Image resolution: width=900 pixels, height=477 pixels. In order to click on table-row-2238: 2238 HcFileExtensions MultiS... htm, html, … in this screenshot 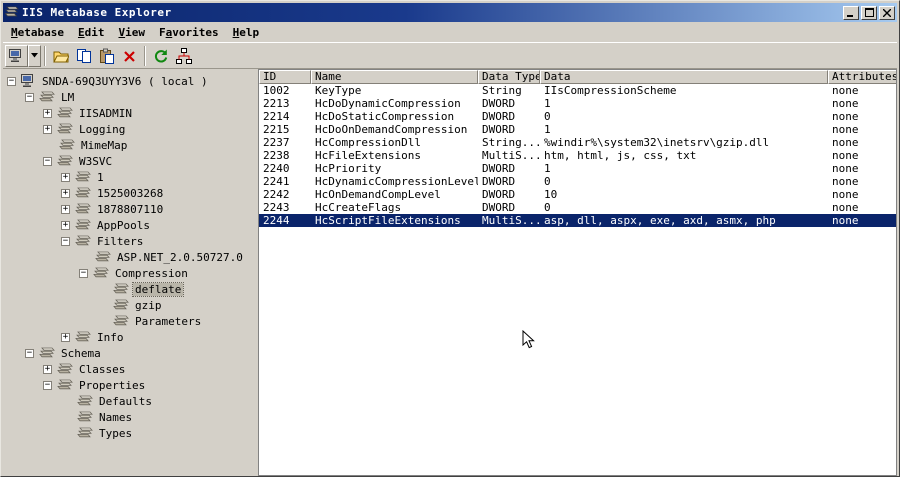, I will do `click(577, 155)`.